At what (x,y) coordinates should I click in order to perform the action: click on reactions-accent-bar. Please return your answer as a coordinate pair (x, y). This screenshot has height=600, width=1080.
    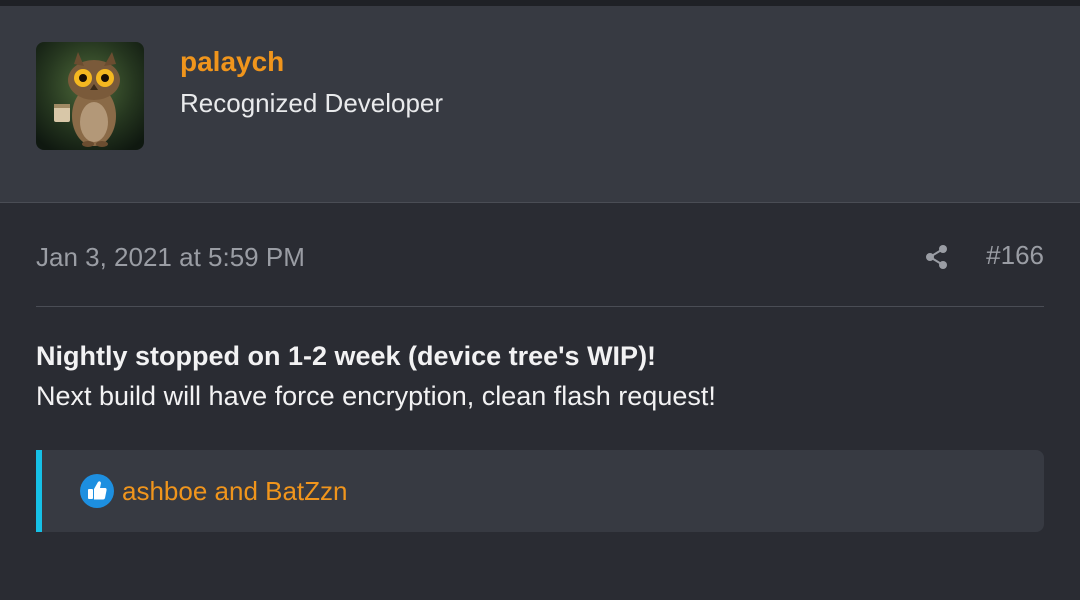
    Looking at the image, I should click on (39, 491).